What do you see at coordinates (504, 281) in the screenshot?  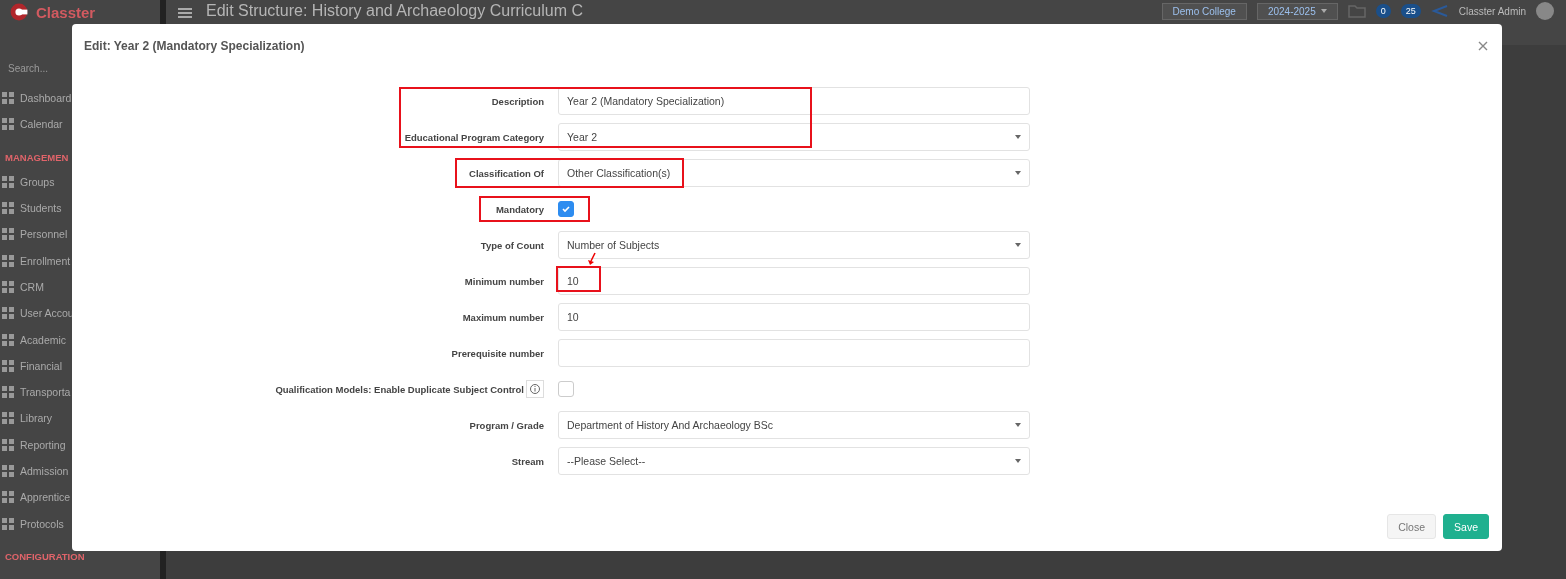 I see `field-label: Minimum number` at bounding box center [504, 281].